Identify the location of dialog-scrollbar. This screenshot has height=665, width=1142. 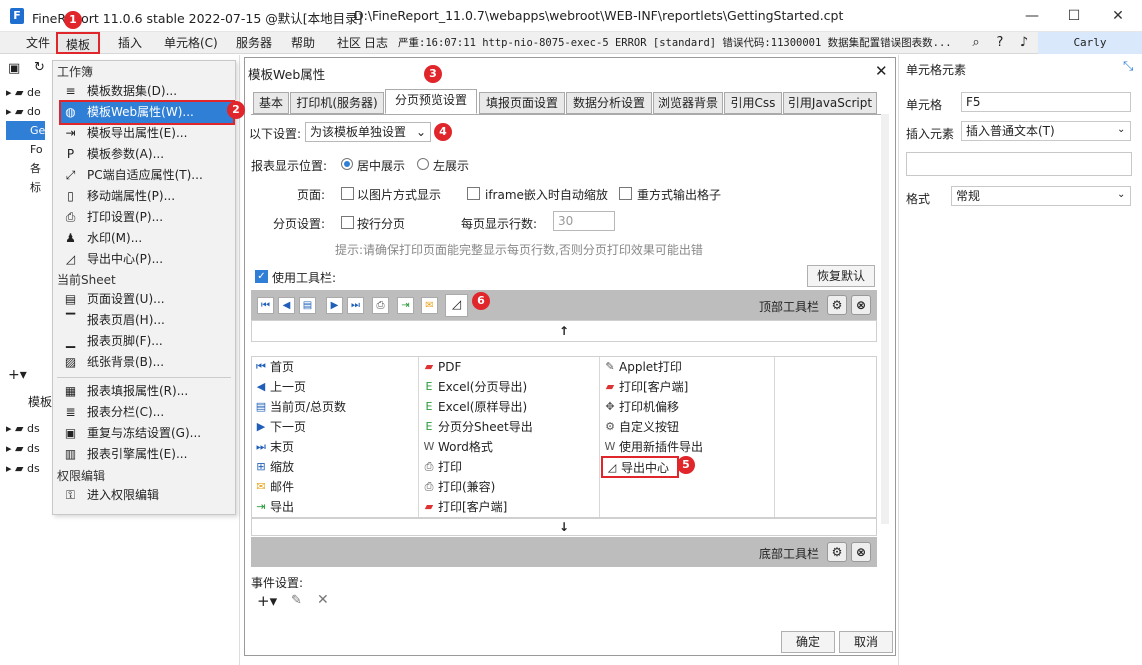
(885, 319).